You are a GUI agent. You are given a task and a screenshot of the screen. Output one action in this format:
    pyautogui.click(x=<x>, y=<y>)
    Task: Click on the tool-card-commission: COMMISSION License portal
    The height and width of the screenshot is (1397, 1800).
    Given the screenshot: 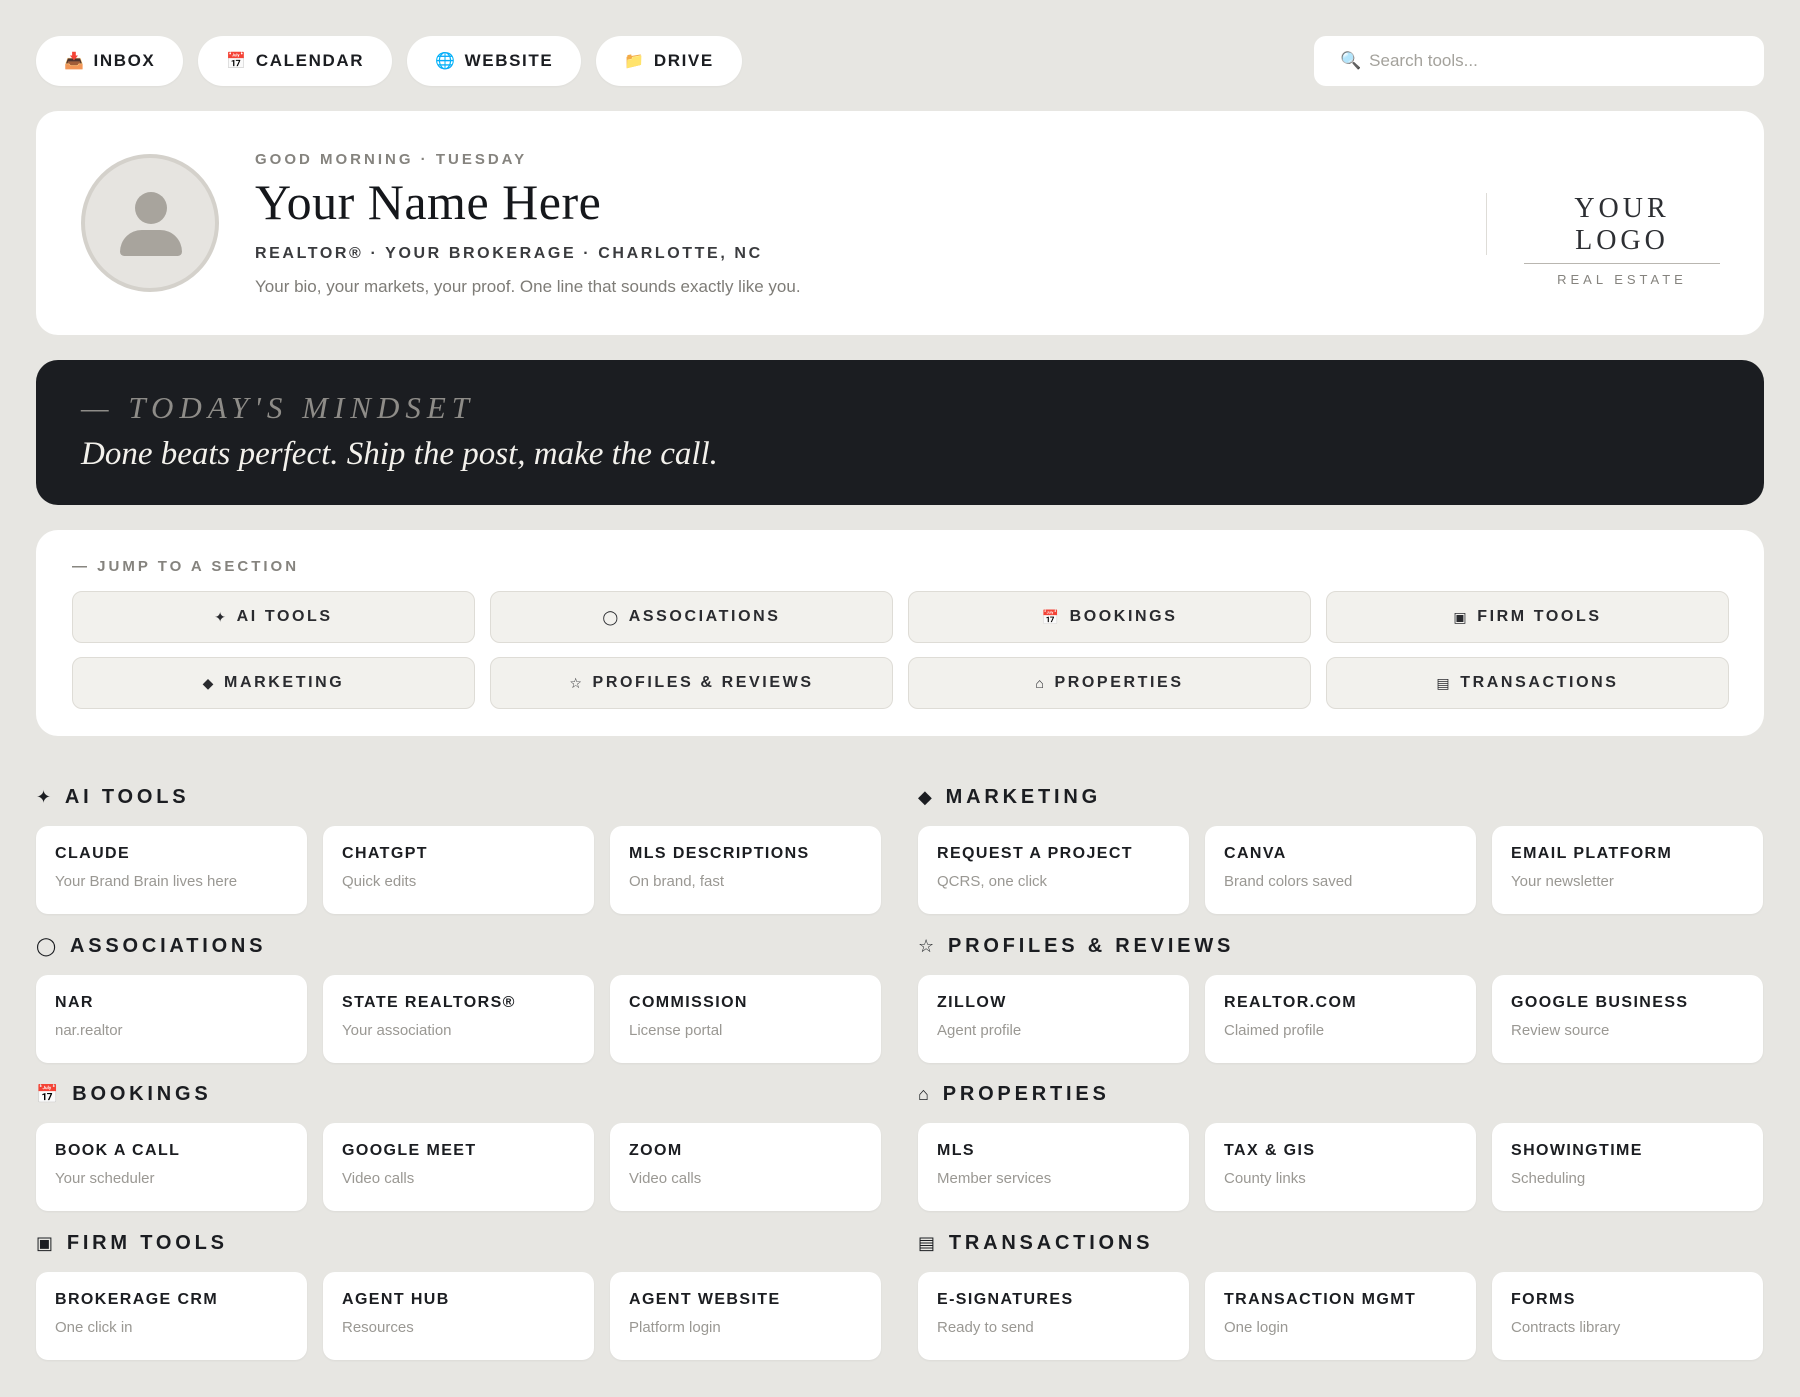 What is the action you would take?
    pyautogui.click(x=745, y=1019)
    